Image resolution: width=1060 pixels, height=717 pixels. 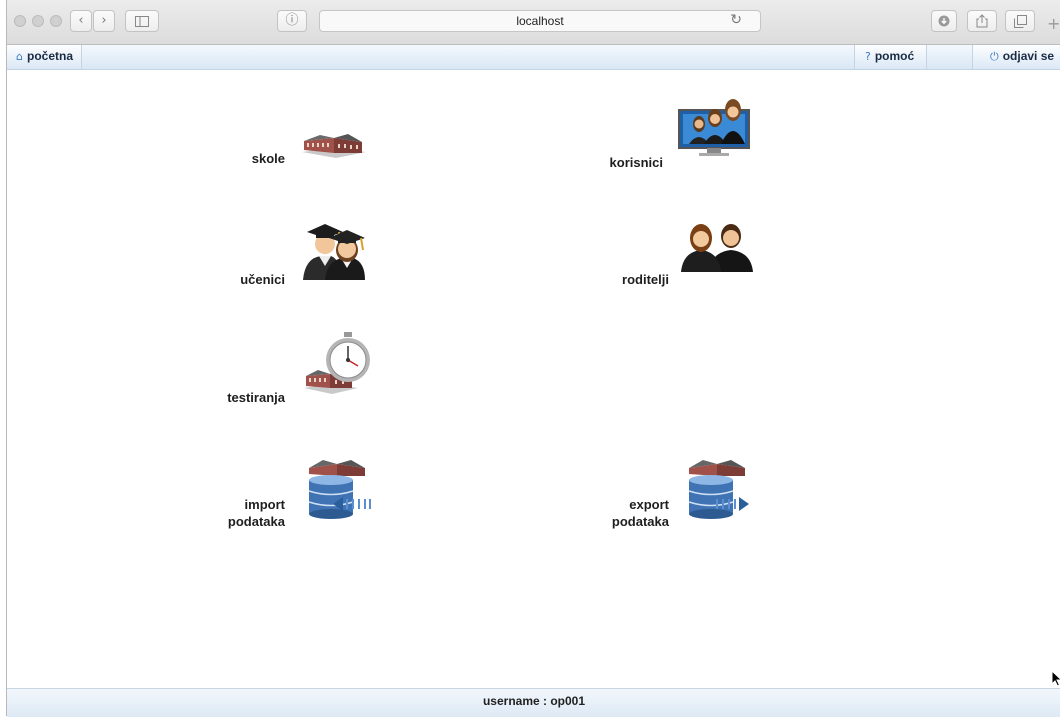 What do you see at coordinates (20, 21) in the screenshot?
I see `close-window-button` at bounding box center [20, 21].